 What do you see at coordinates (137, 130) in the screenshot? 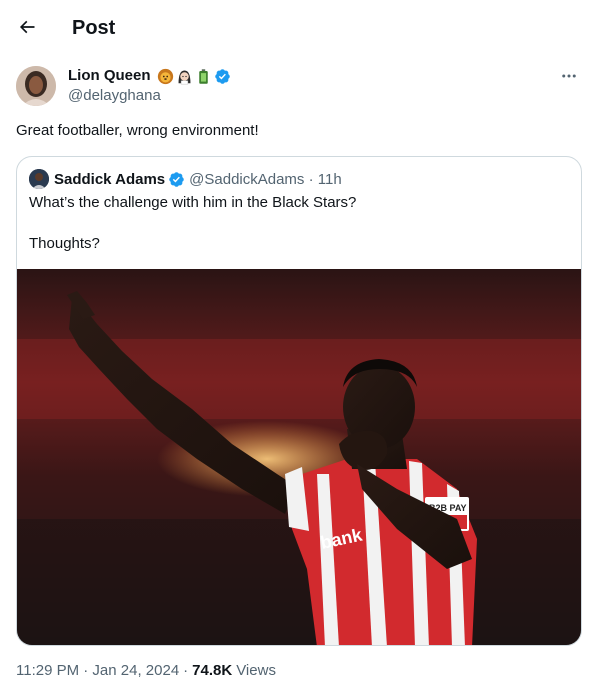
I see `post-text: Great footballer, wrong environment!` at bounding box center [137, 130].